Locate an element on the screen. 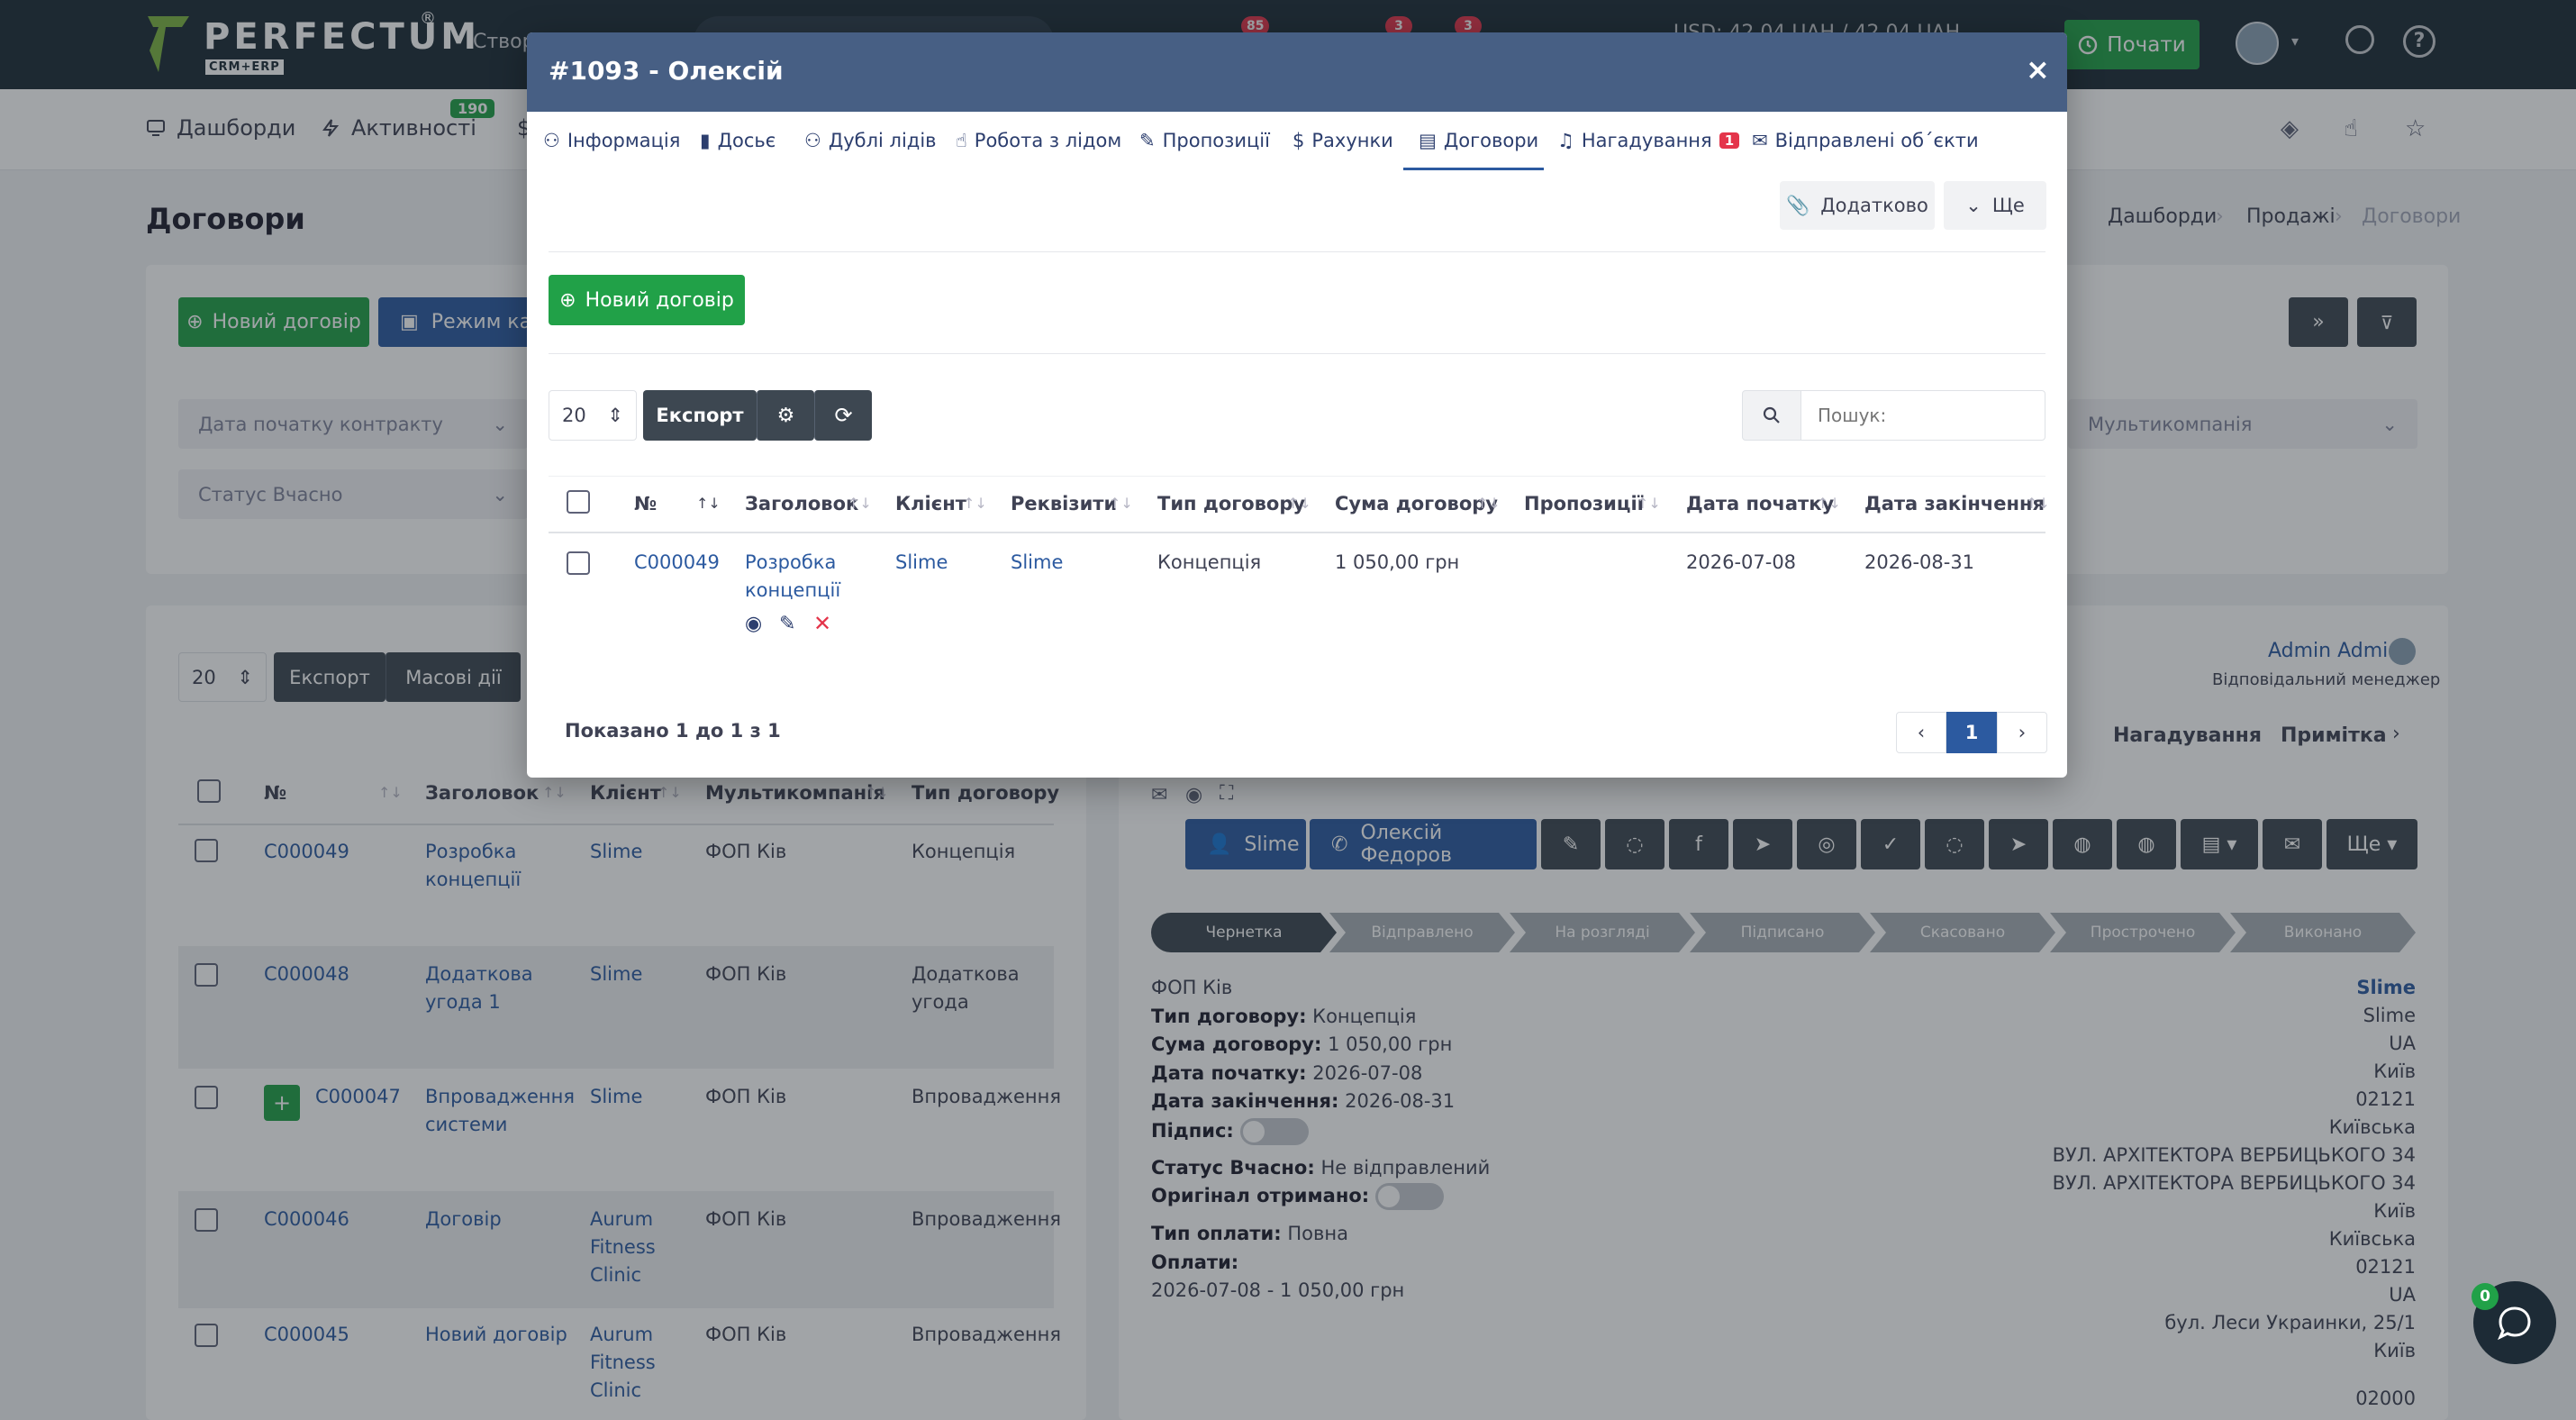 This screenshot has width=2576, height=1420. search-input is located at coordinates (1923, 415).